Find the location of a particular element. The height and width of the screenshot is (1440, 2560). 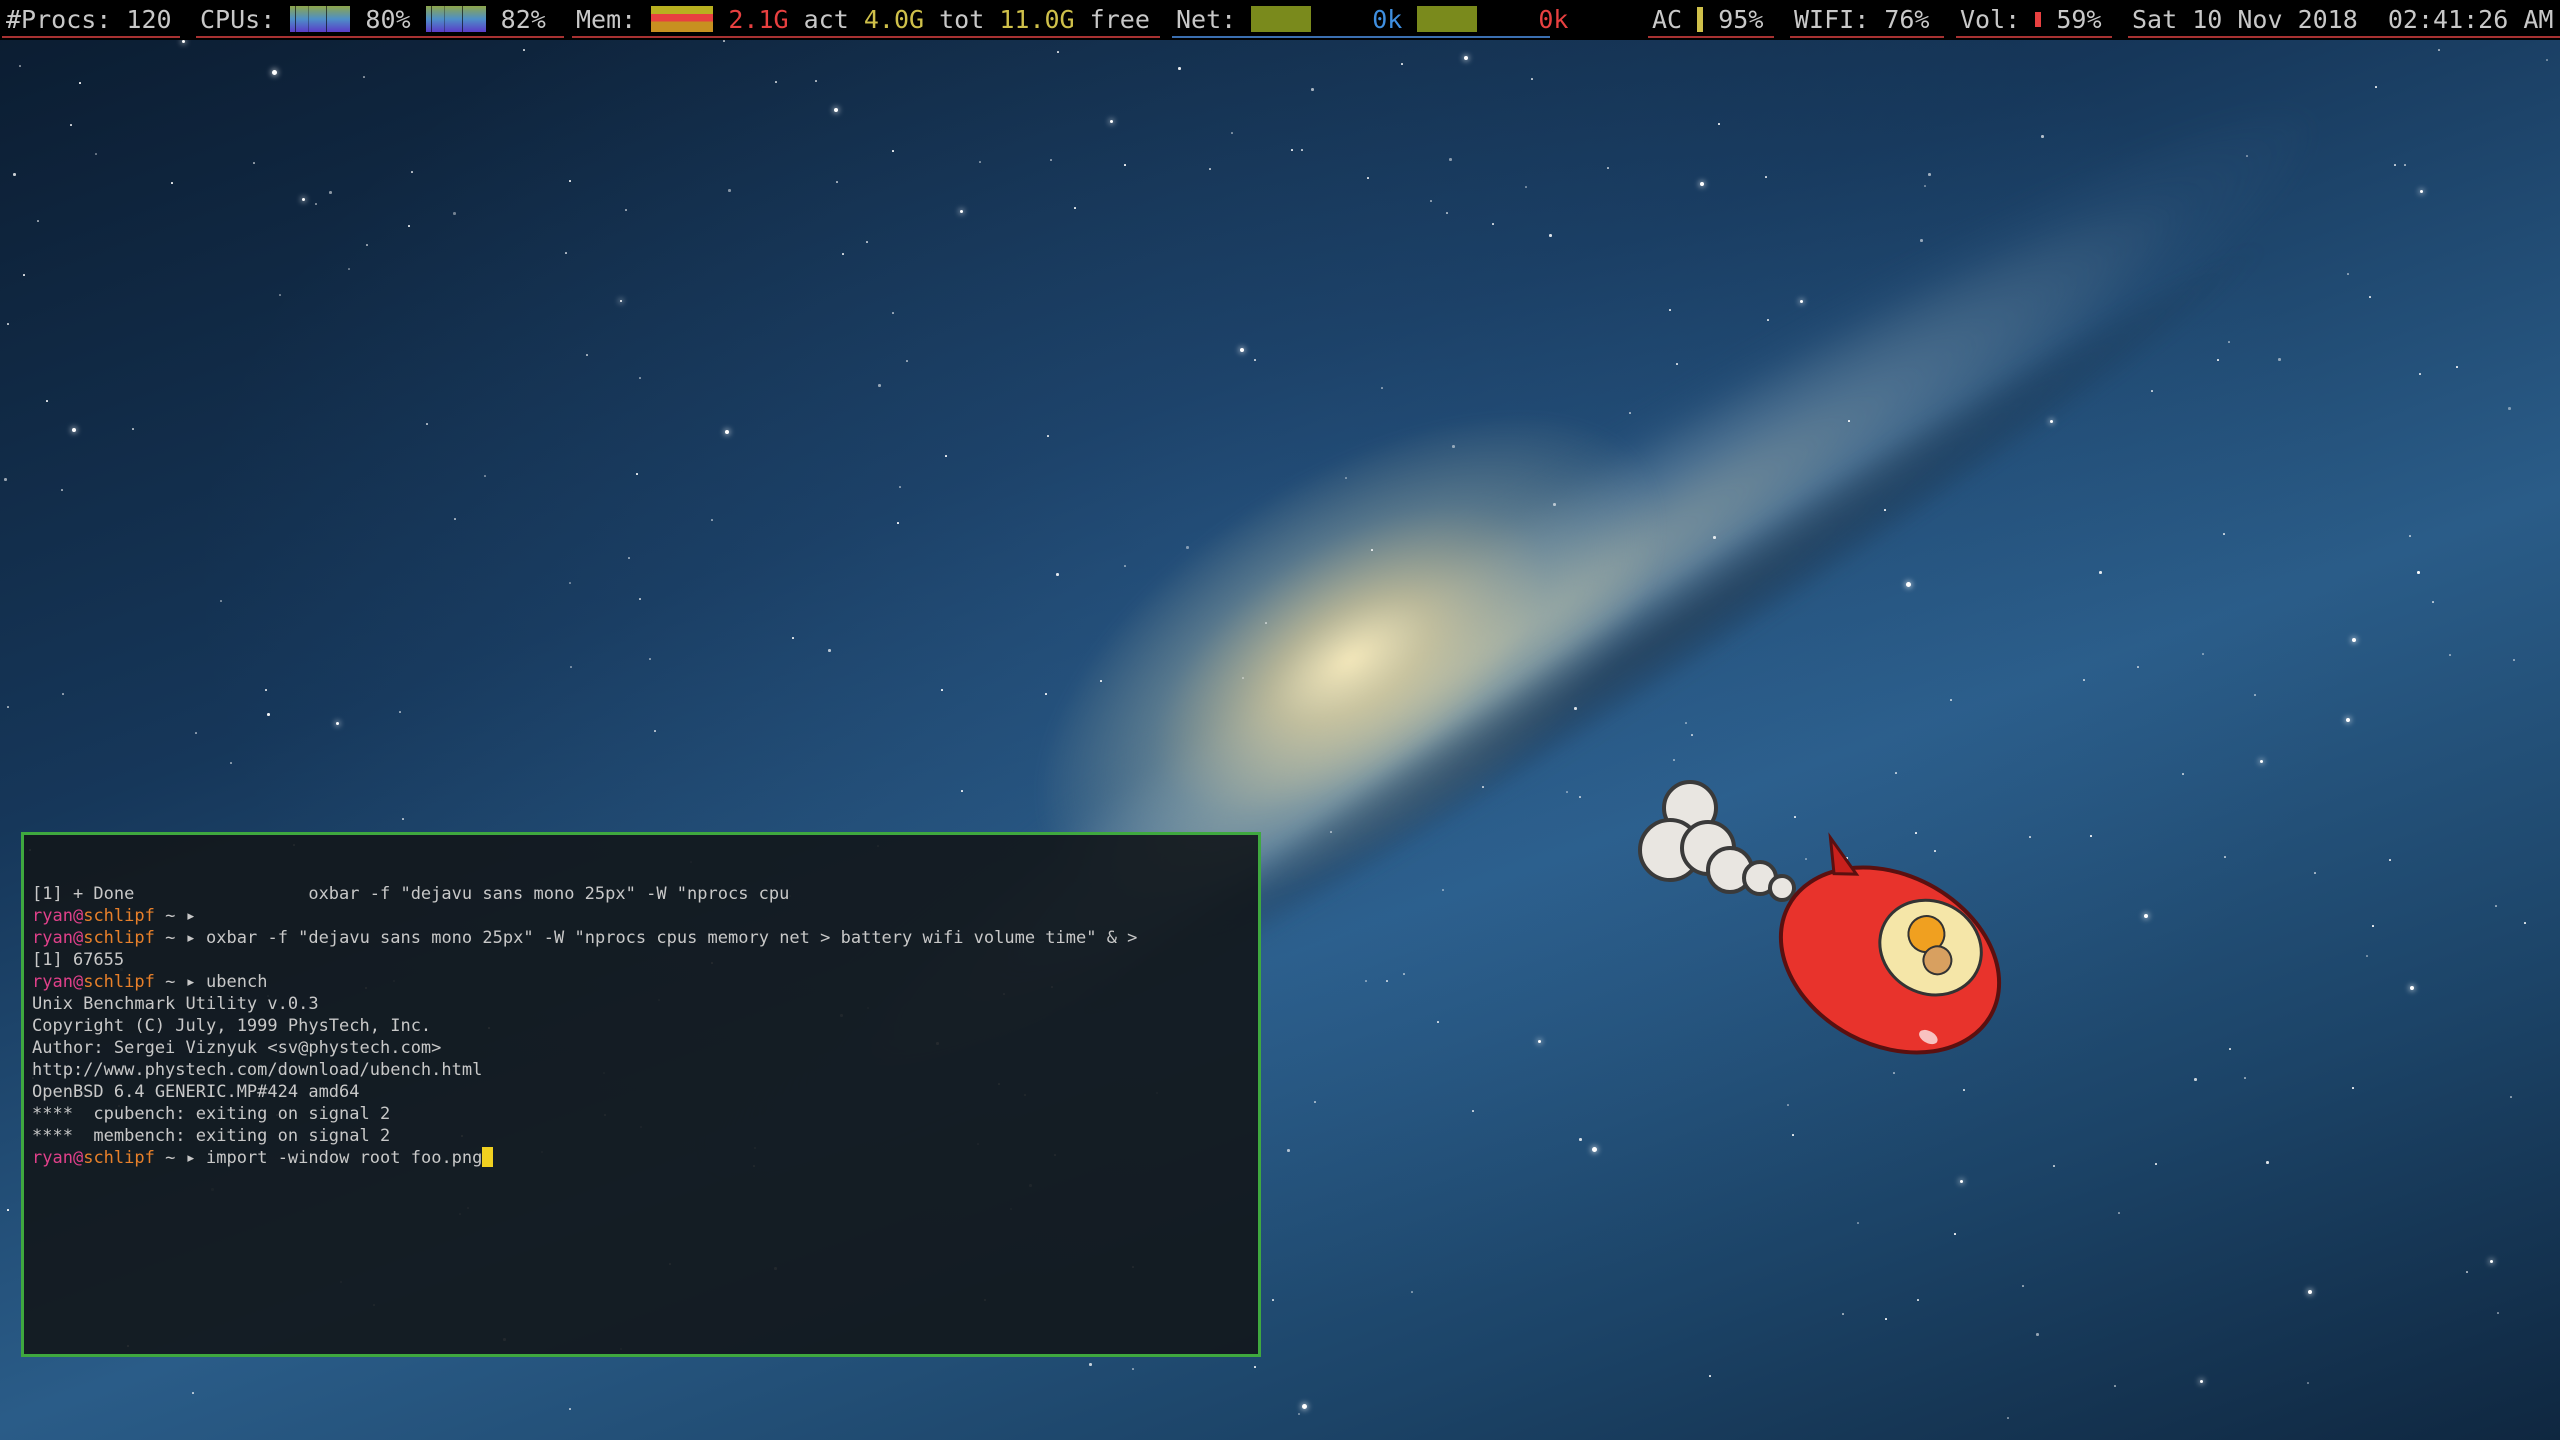

procs-label: #Procs: is located at coordinates (59, 19).